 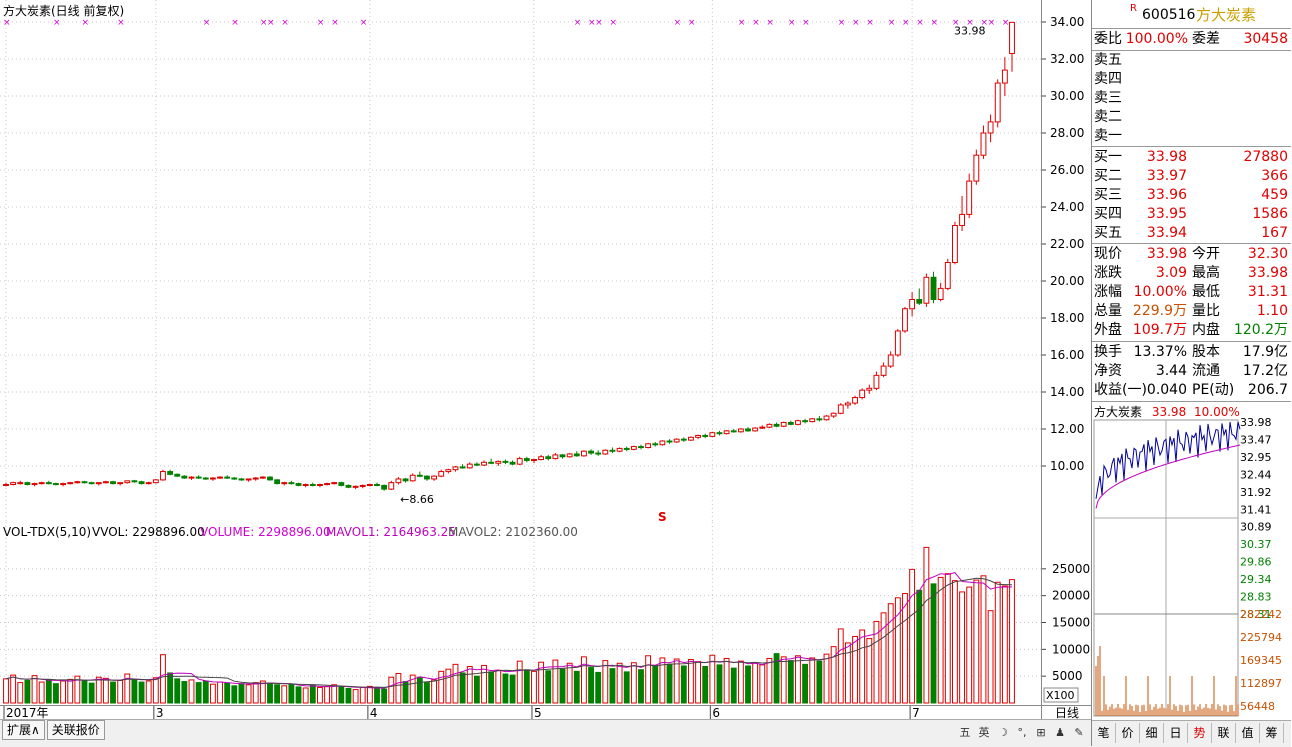 What do you see at coordinates (716, 713) in the screenshot?
I see `date-label: 6` at bounding box center [716, 713].